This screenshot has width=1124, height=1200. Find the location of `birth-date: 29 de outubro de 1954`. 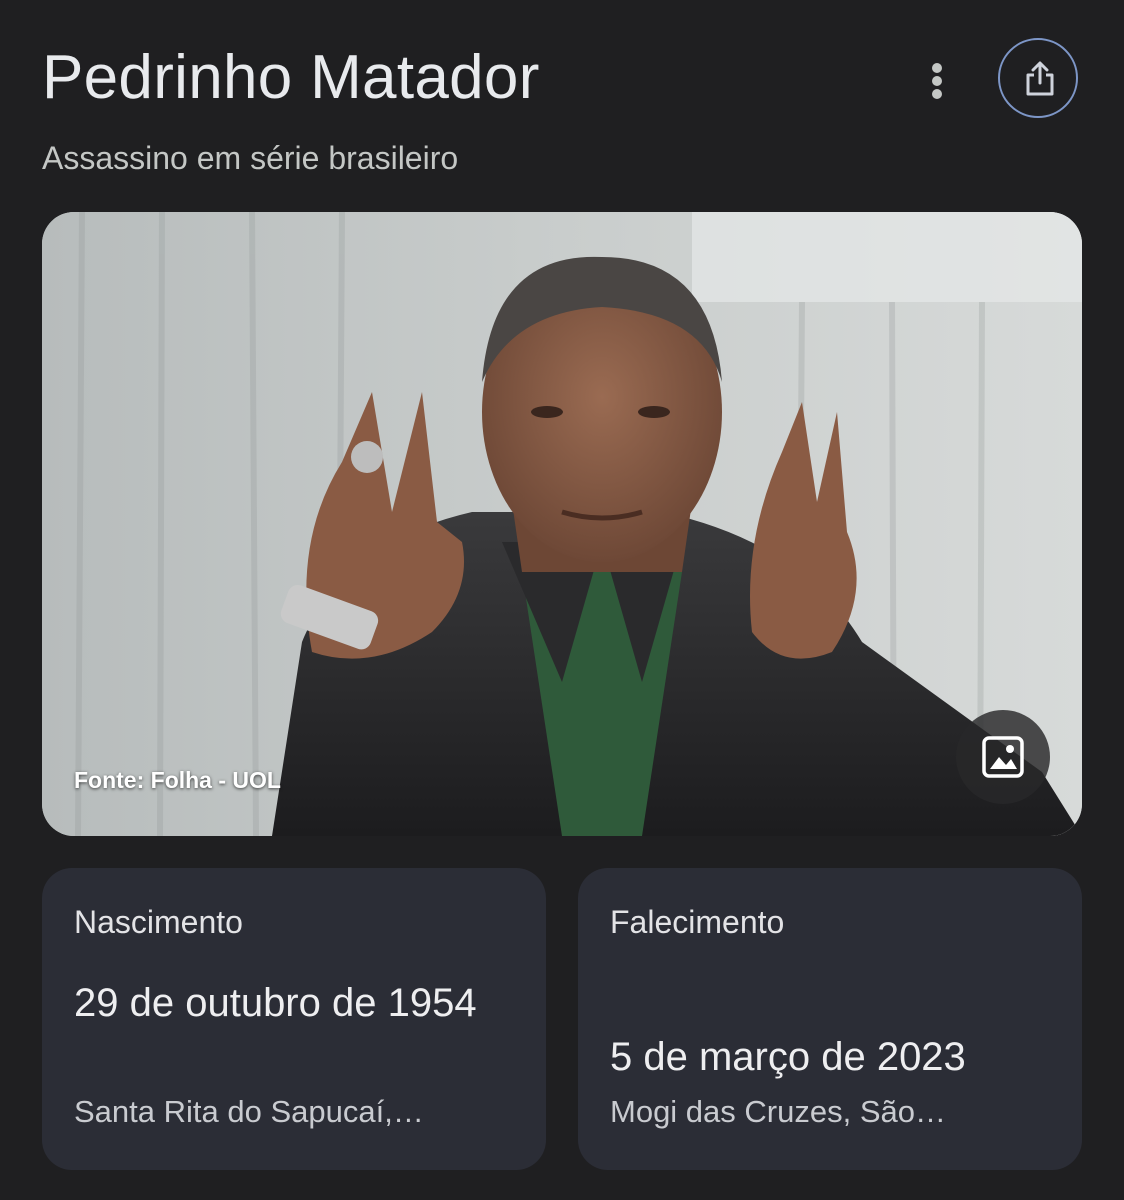

birth-date: 29 de outubro de 1954 is located at coordinates (275, 1003).